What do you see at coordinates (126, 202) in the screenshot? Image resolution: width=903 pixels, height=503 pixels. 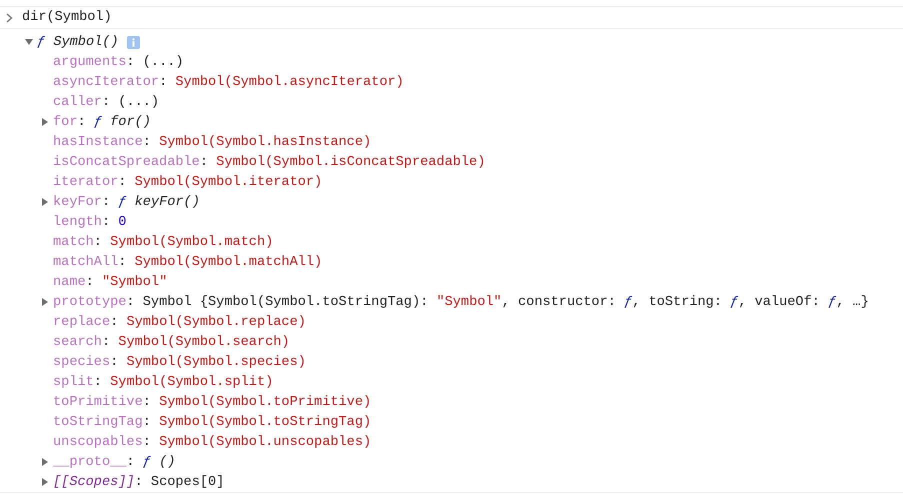 I see `property-line: keyFor: ƒ keyFor()` at bounding box center [126, 202].